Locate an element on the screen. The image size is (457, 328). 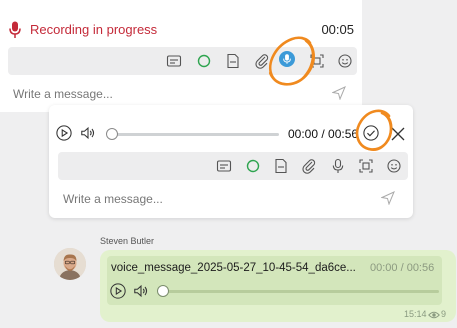
preview-time: 00:00 / 00:56 is located at coordinates (323, 134).